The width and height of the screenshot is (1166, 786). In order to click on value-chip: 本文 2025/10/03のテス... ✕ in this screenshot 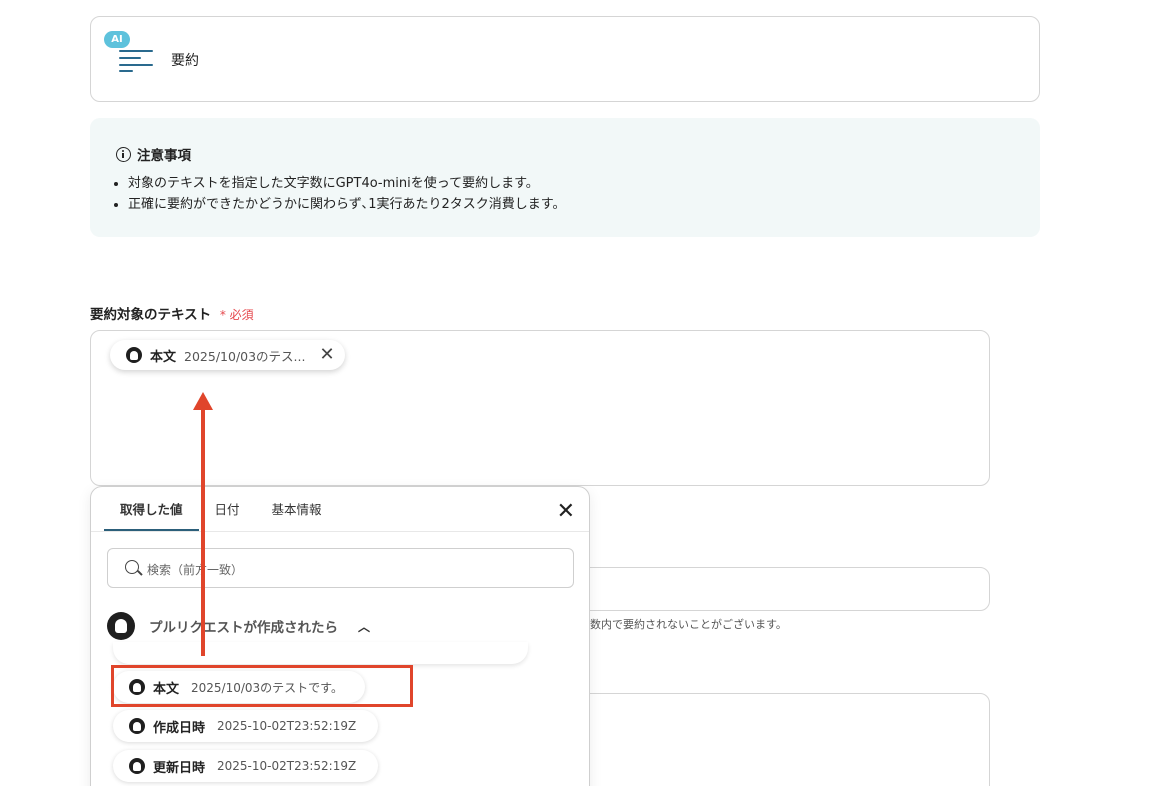, I will do `click(227, 355)`.